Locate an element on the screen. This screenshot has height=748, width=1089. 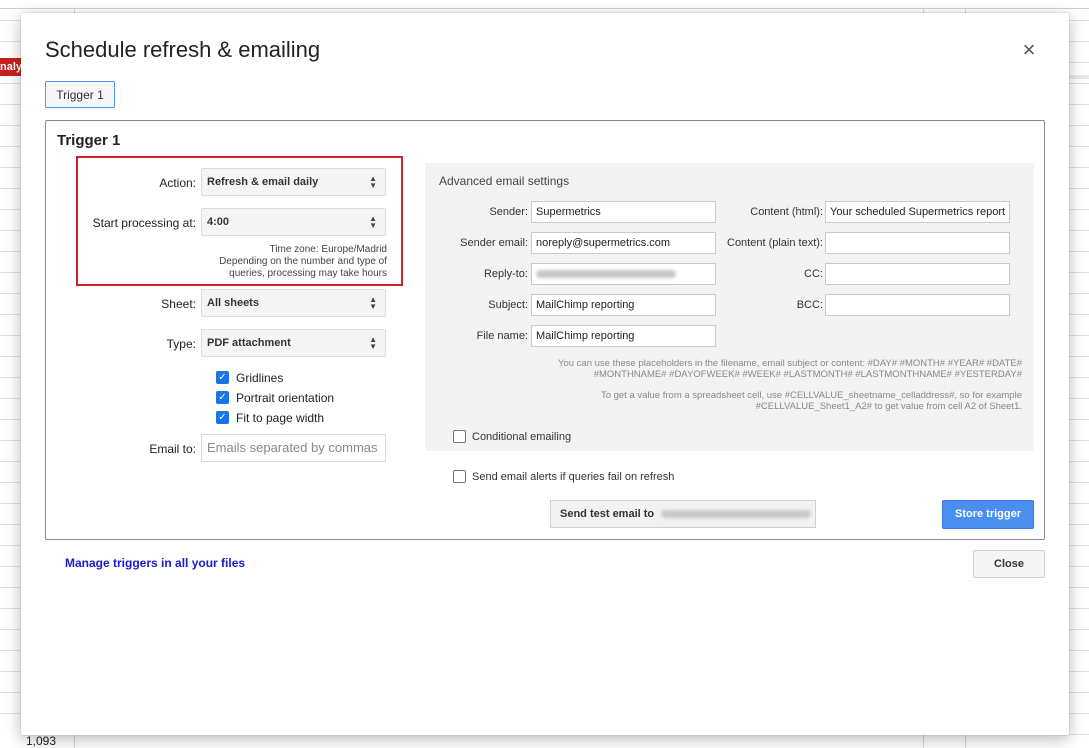
highlighted-cell: naly is located at coordinates (11, 67).